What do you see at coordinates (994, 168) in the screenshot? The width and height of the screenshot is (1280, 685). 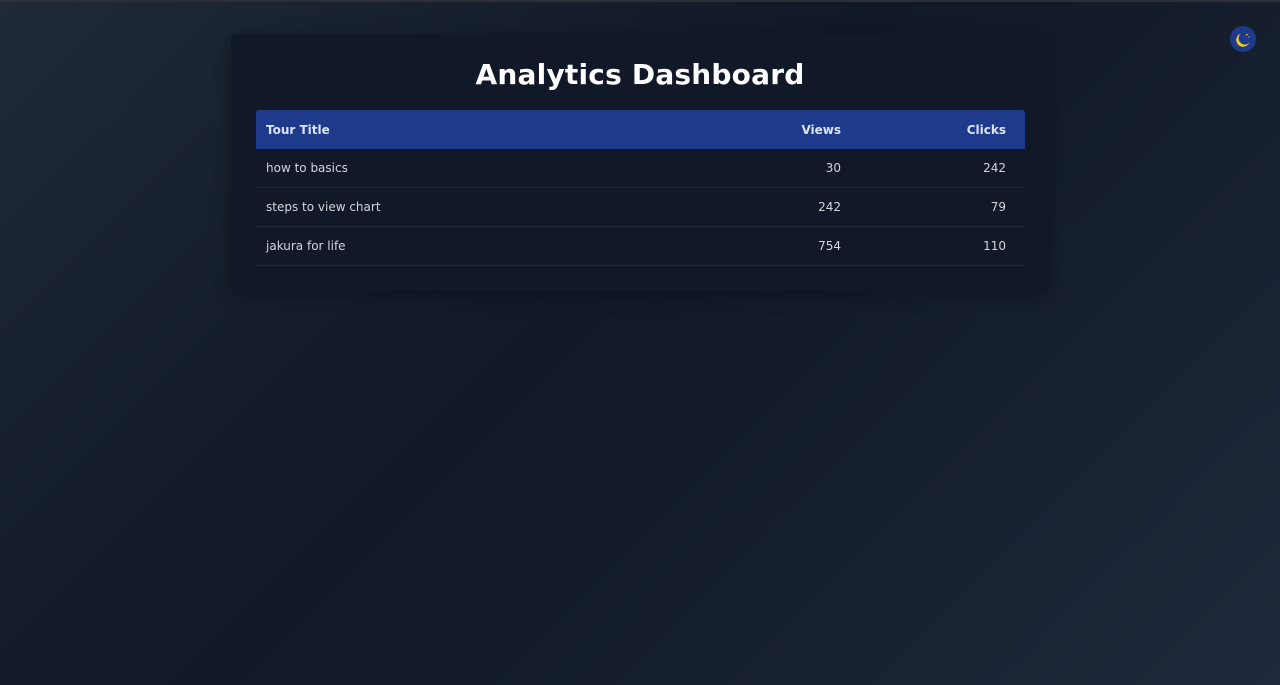 I see `cell-clicks: 242` at bounding box center [994, 168].